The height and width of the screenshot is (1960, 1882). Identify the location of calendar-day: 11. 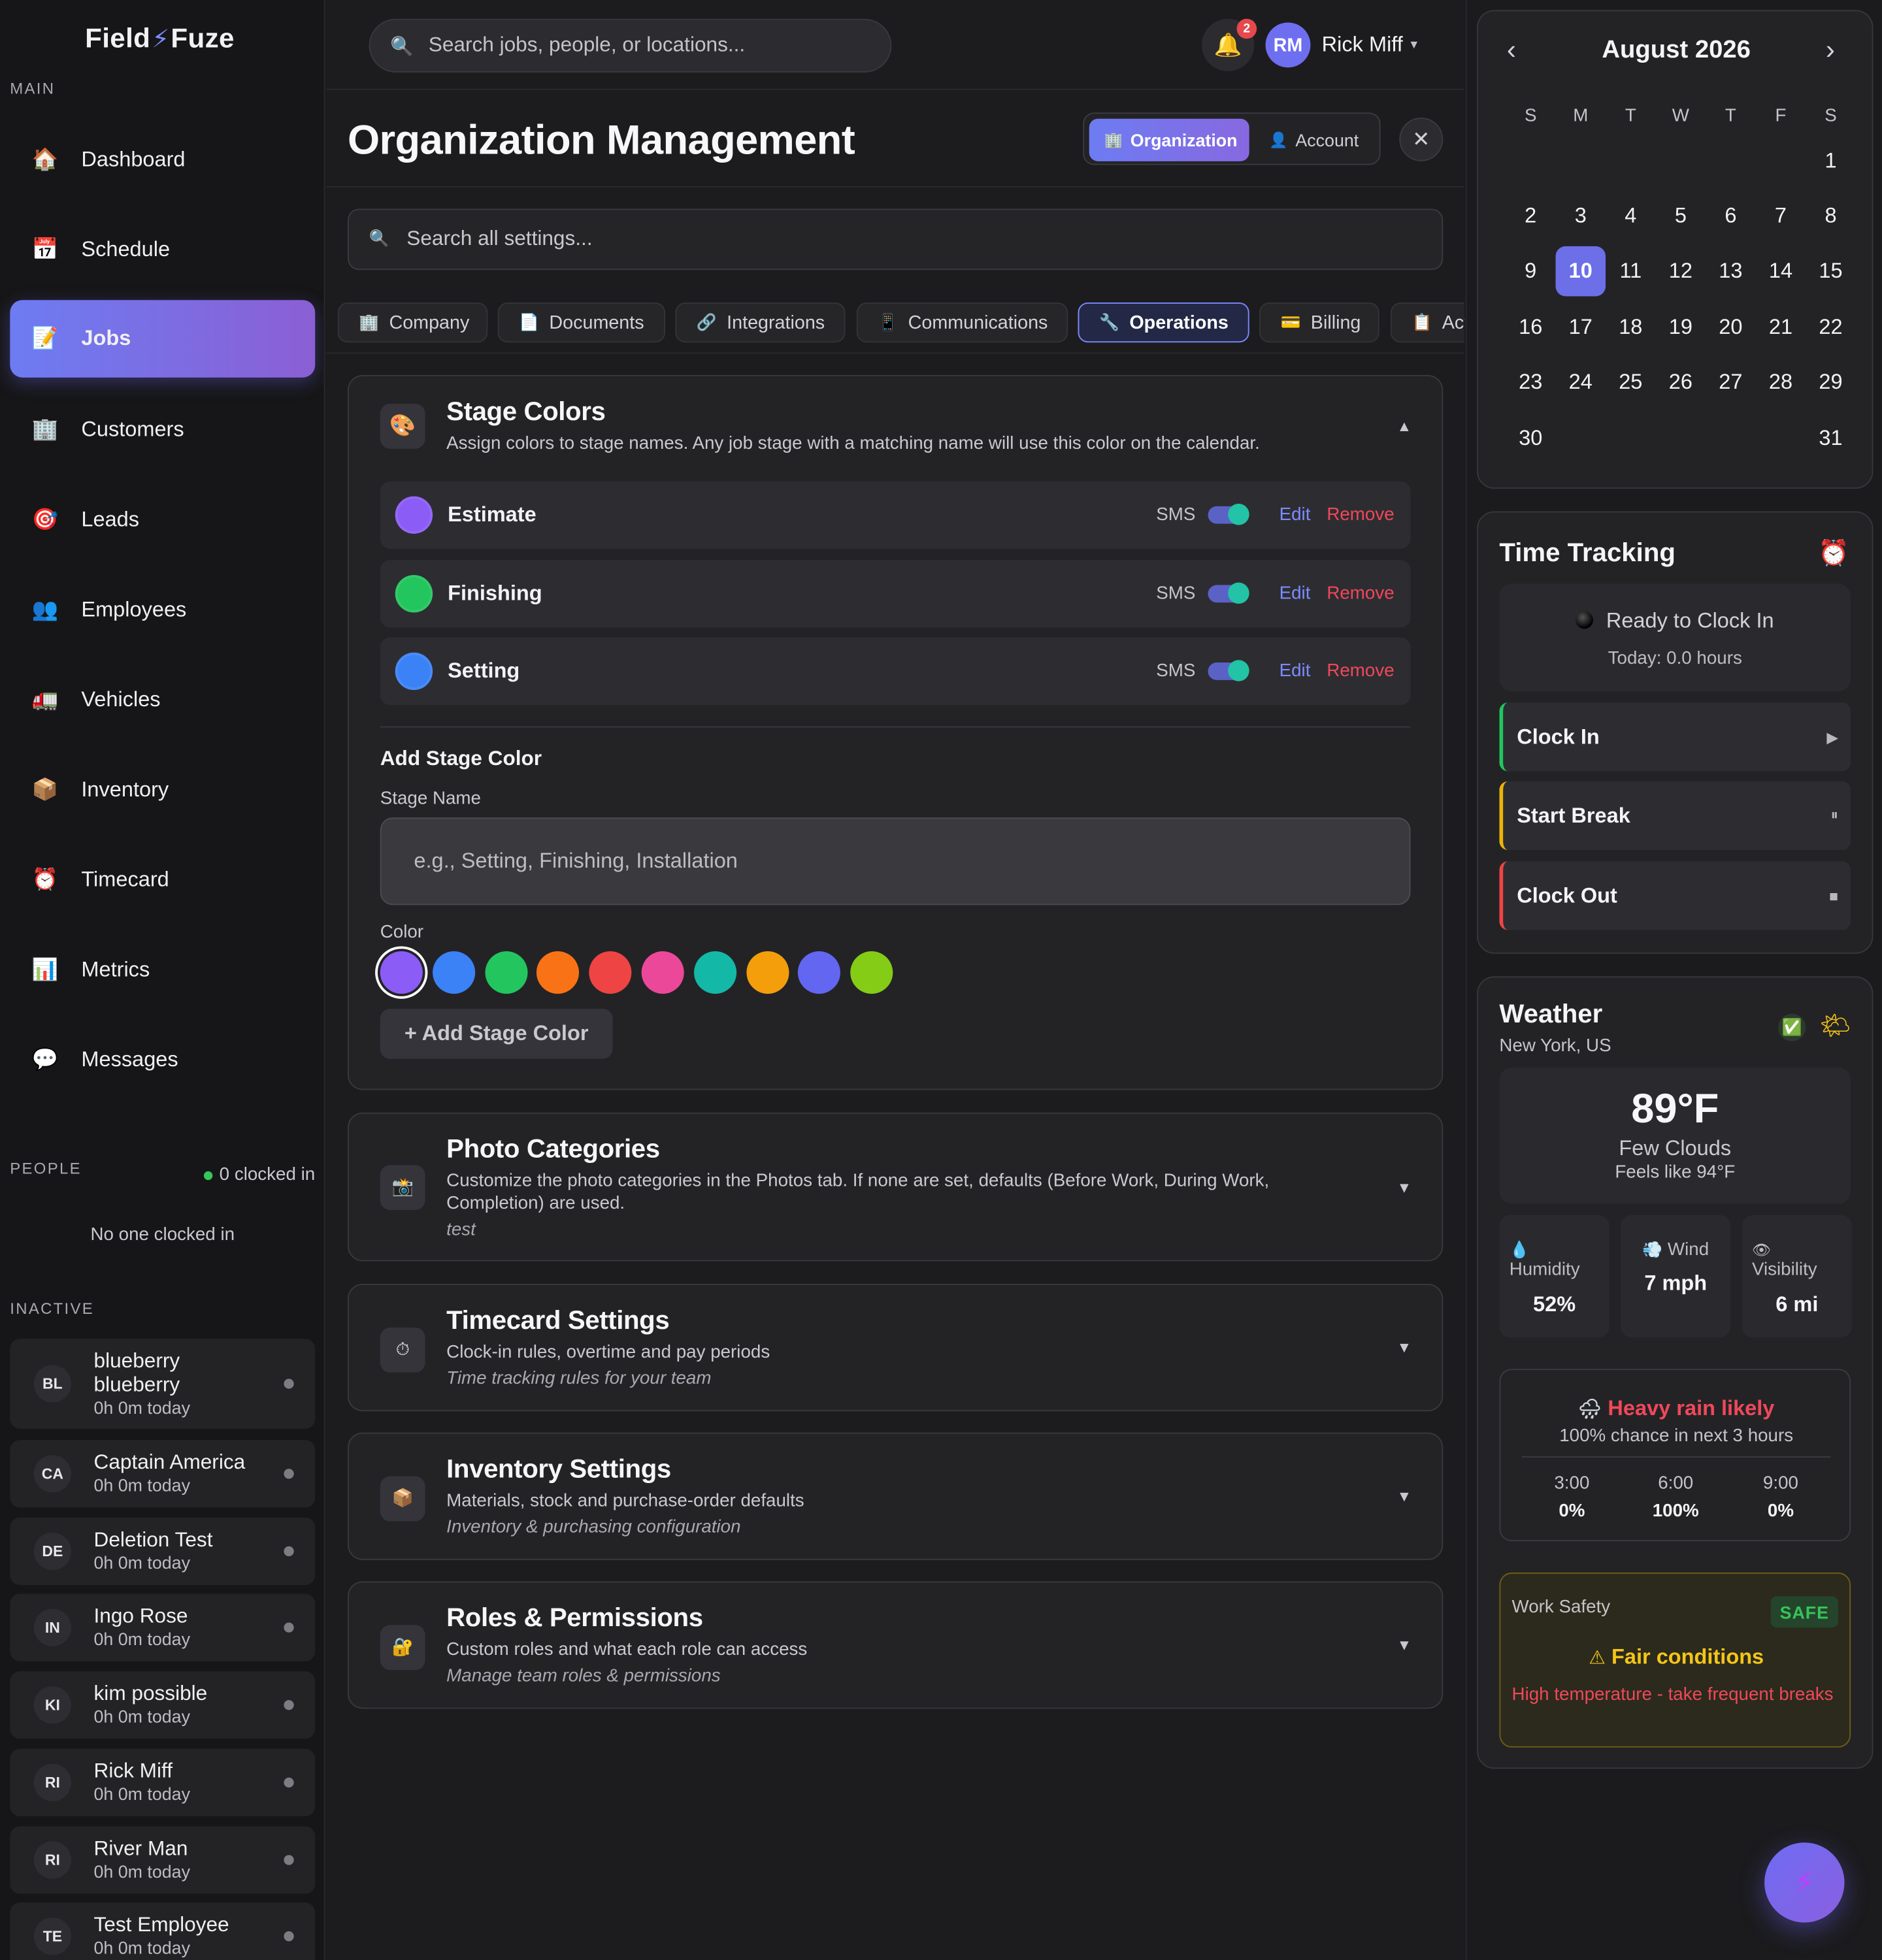
(1631, 271).